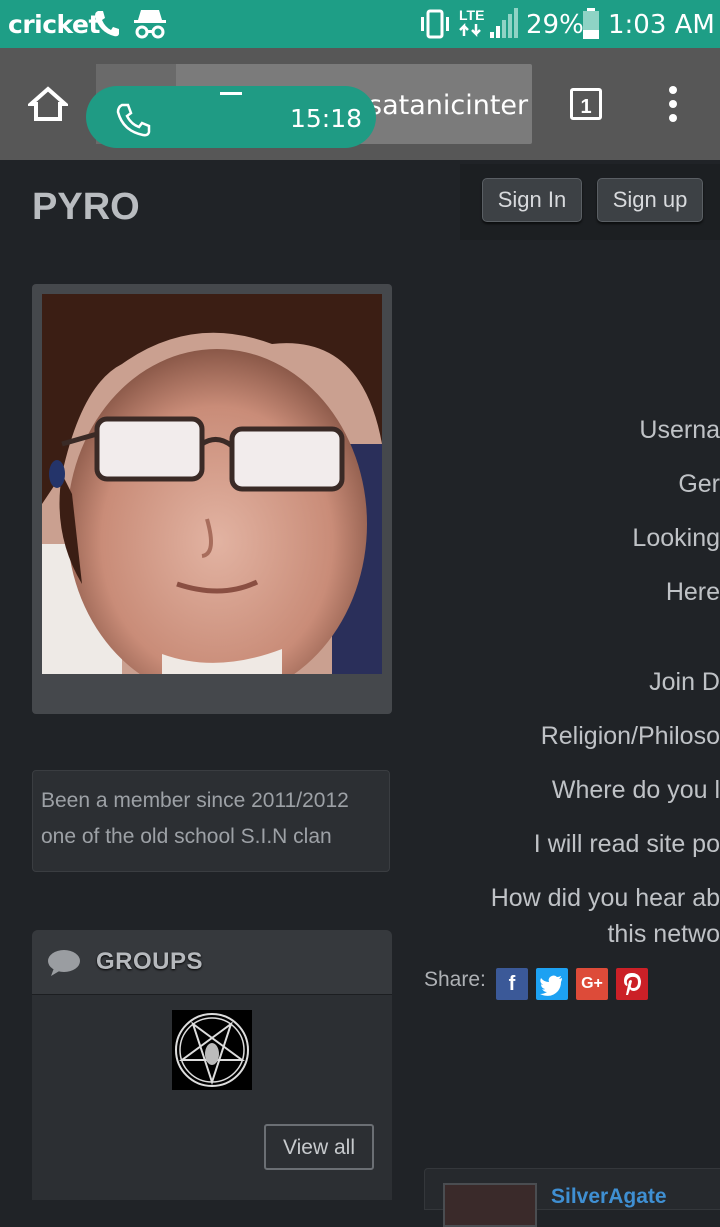 This screenshot has width=720, height=1227. I want to click on phone-call-icon, so click(106, 25).